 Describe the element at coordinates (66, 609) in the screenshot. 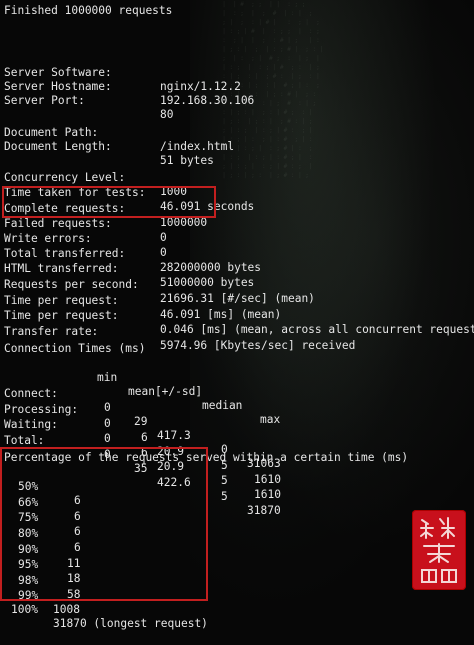

I see `percentile-value: 1008` at that location.